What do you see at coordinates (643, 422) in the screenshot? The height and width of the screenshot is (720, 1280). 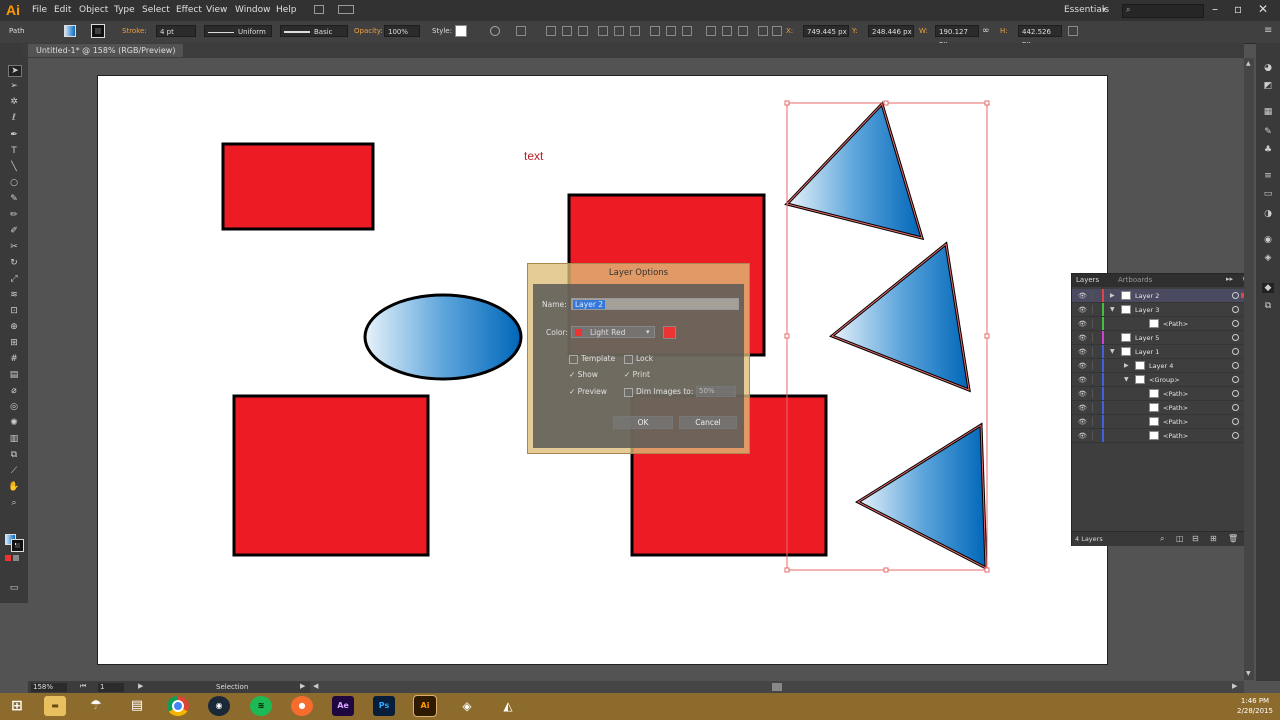 I see `ok-button: OK` at bounding box center [643, 422].